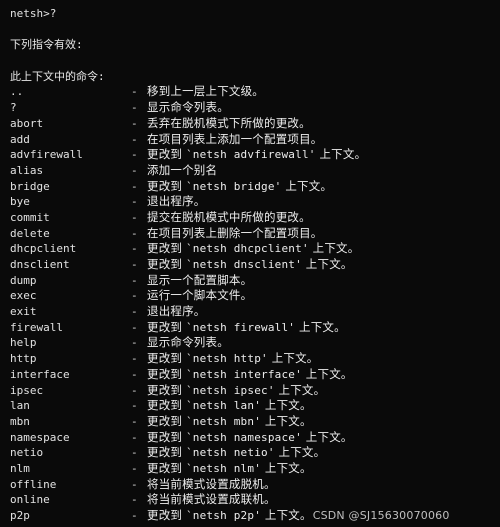 The height and width of the screenshot is (527, 500). I want to click on command-description: 更改到 `netsh p2p' 上下文。CSDN @SJ15630070060, so click(298, 515).